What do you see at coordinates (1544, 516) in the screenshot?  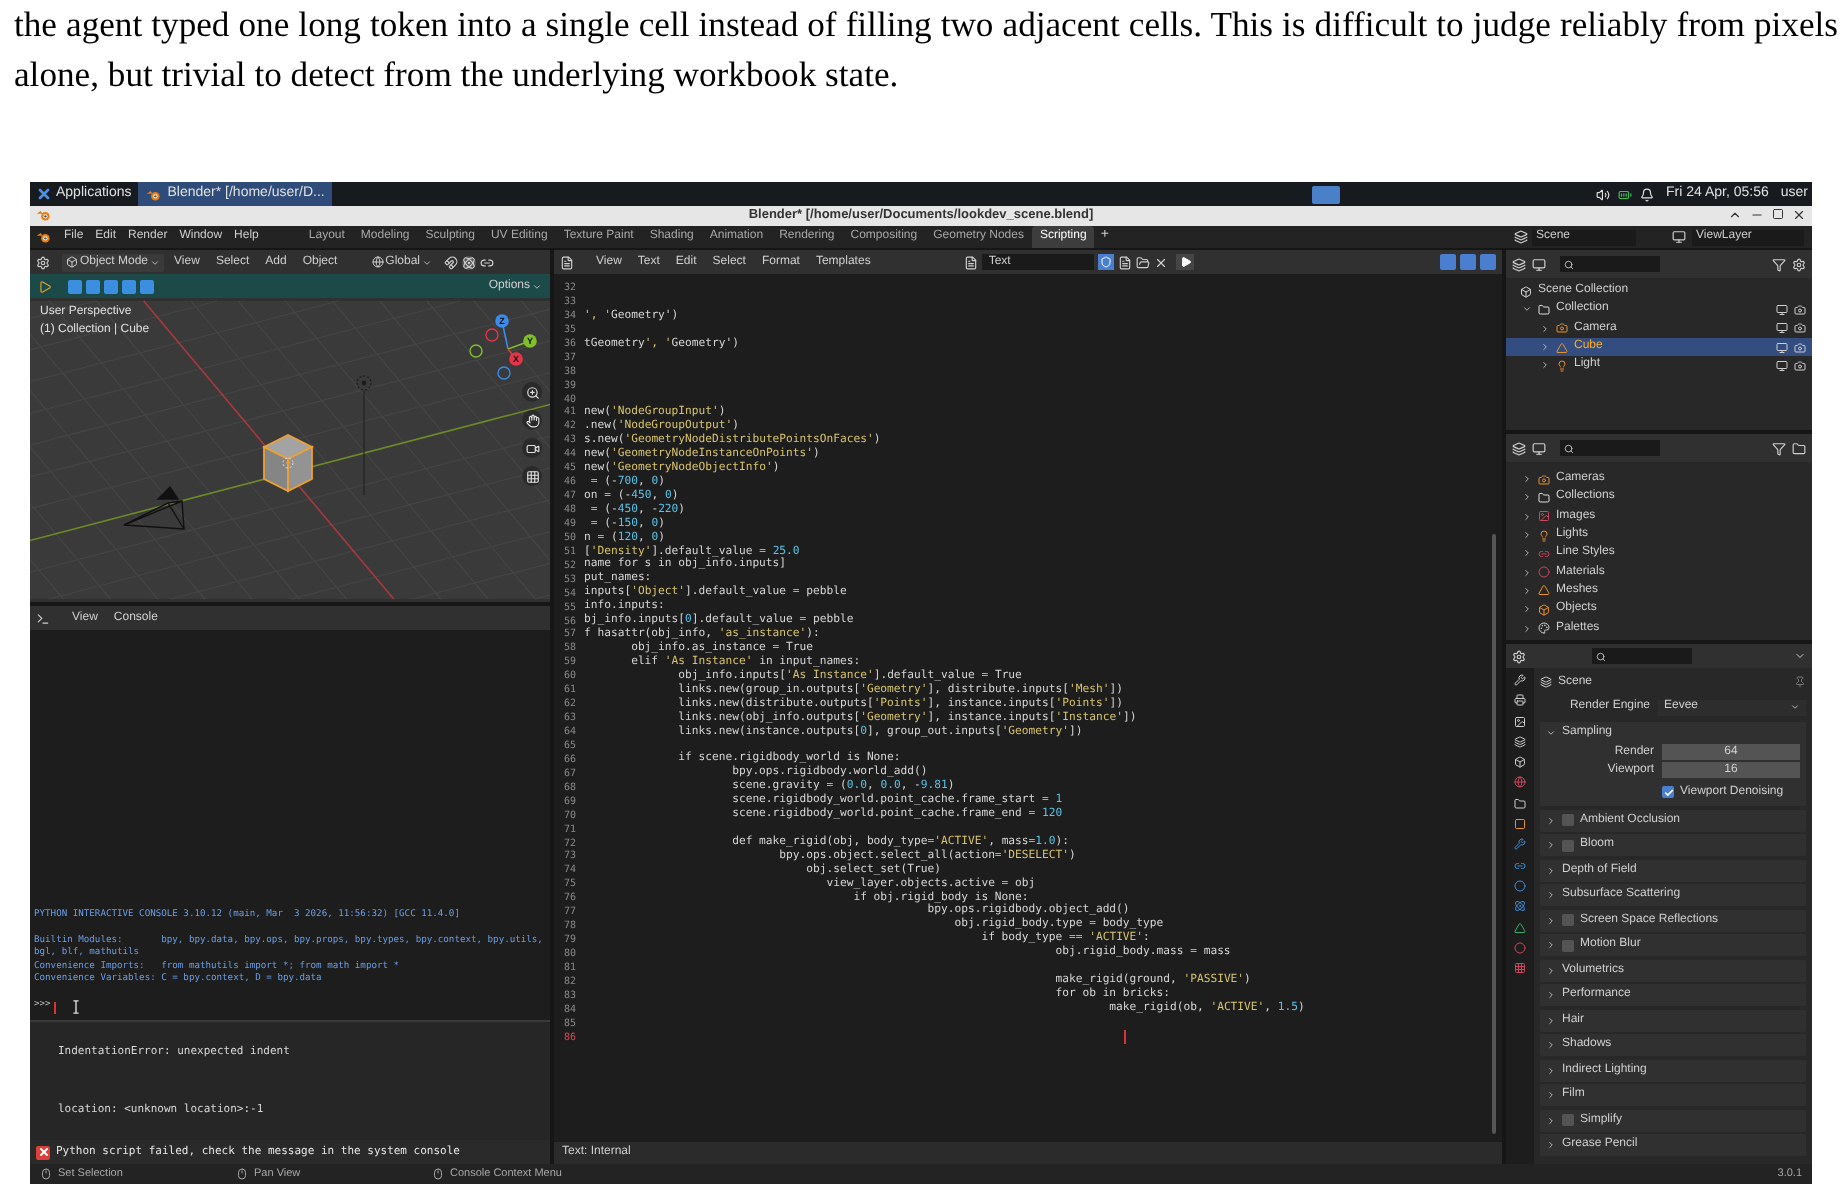 I see `image-icon` at bounding box center [1544, 516].